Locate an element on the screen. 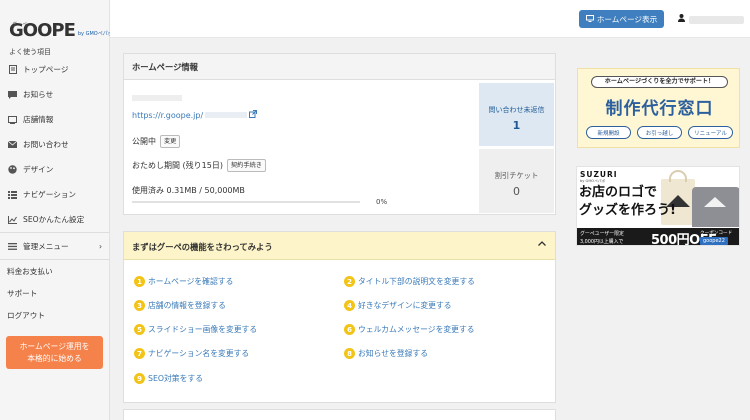 Image resolution: width=750 pixels, height=420 pixels. step-label: 店舗の情報を登録する is located at coordinates (187, 305).